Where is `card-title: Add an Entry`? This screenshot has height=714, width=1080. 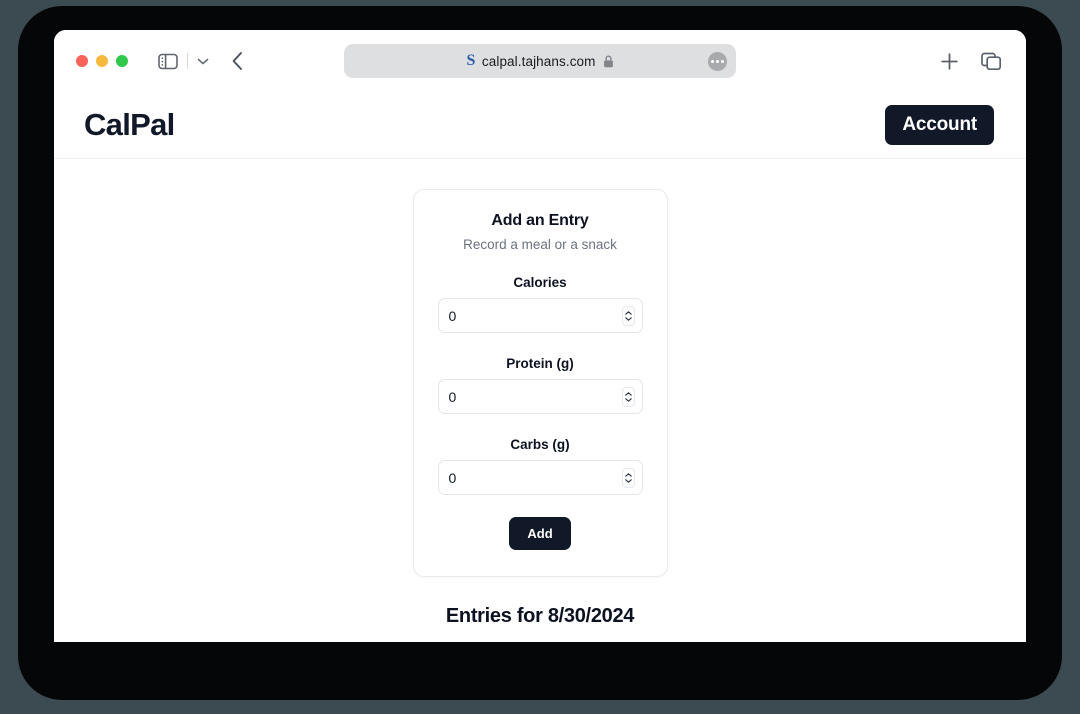 card-title: Add an Entry is located at coordinates (540, 220).